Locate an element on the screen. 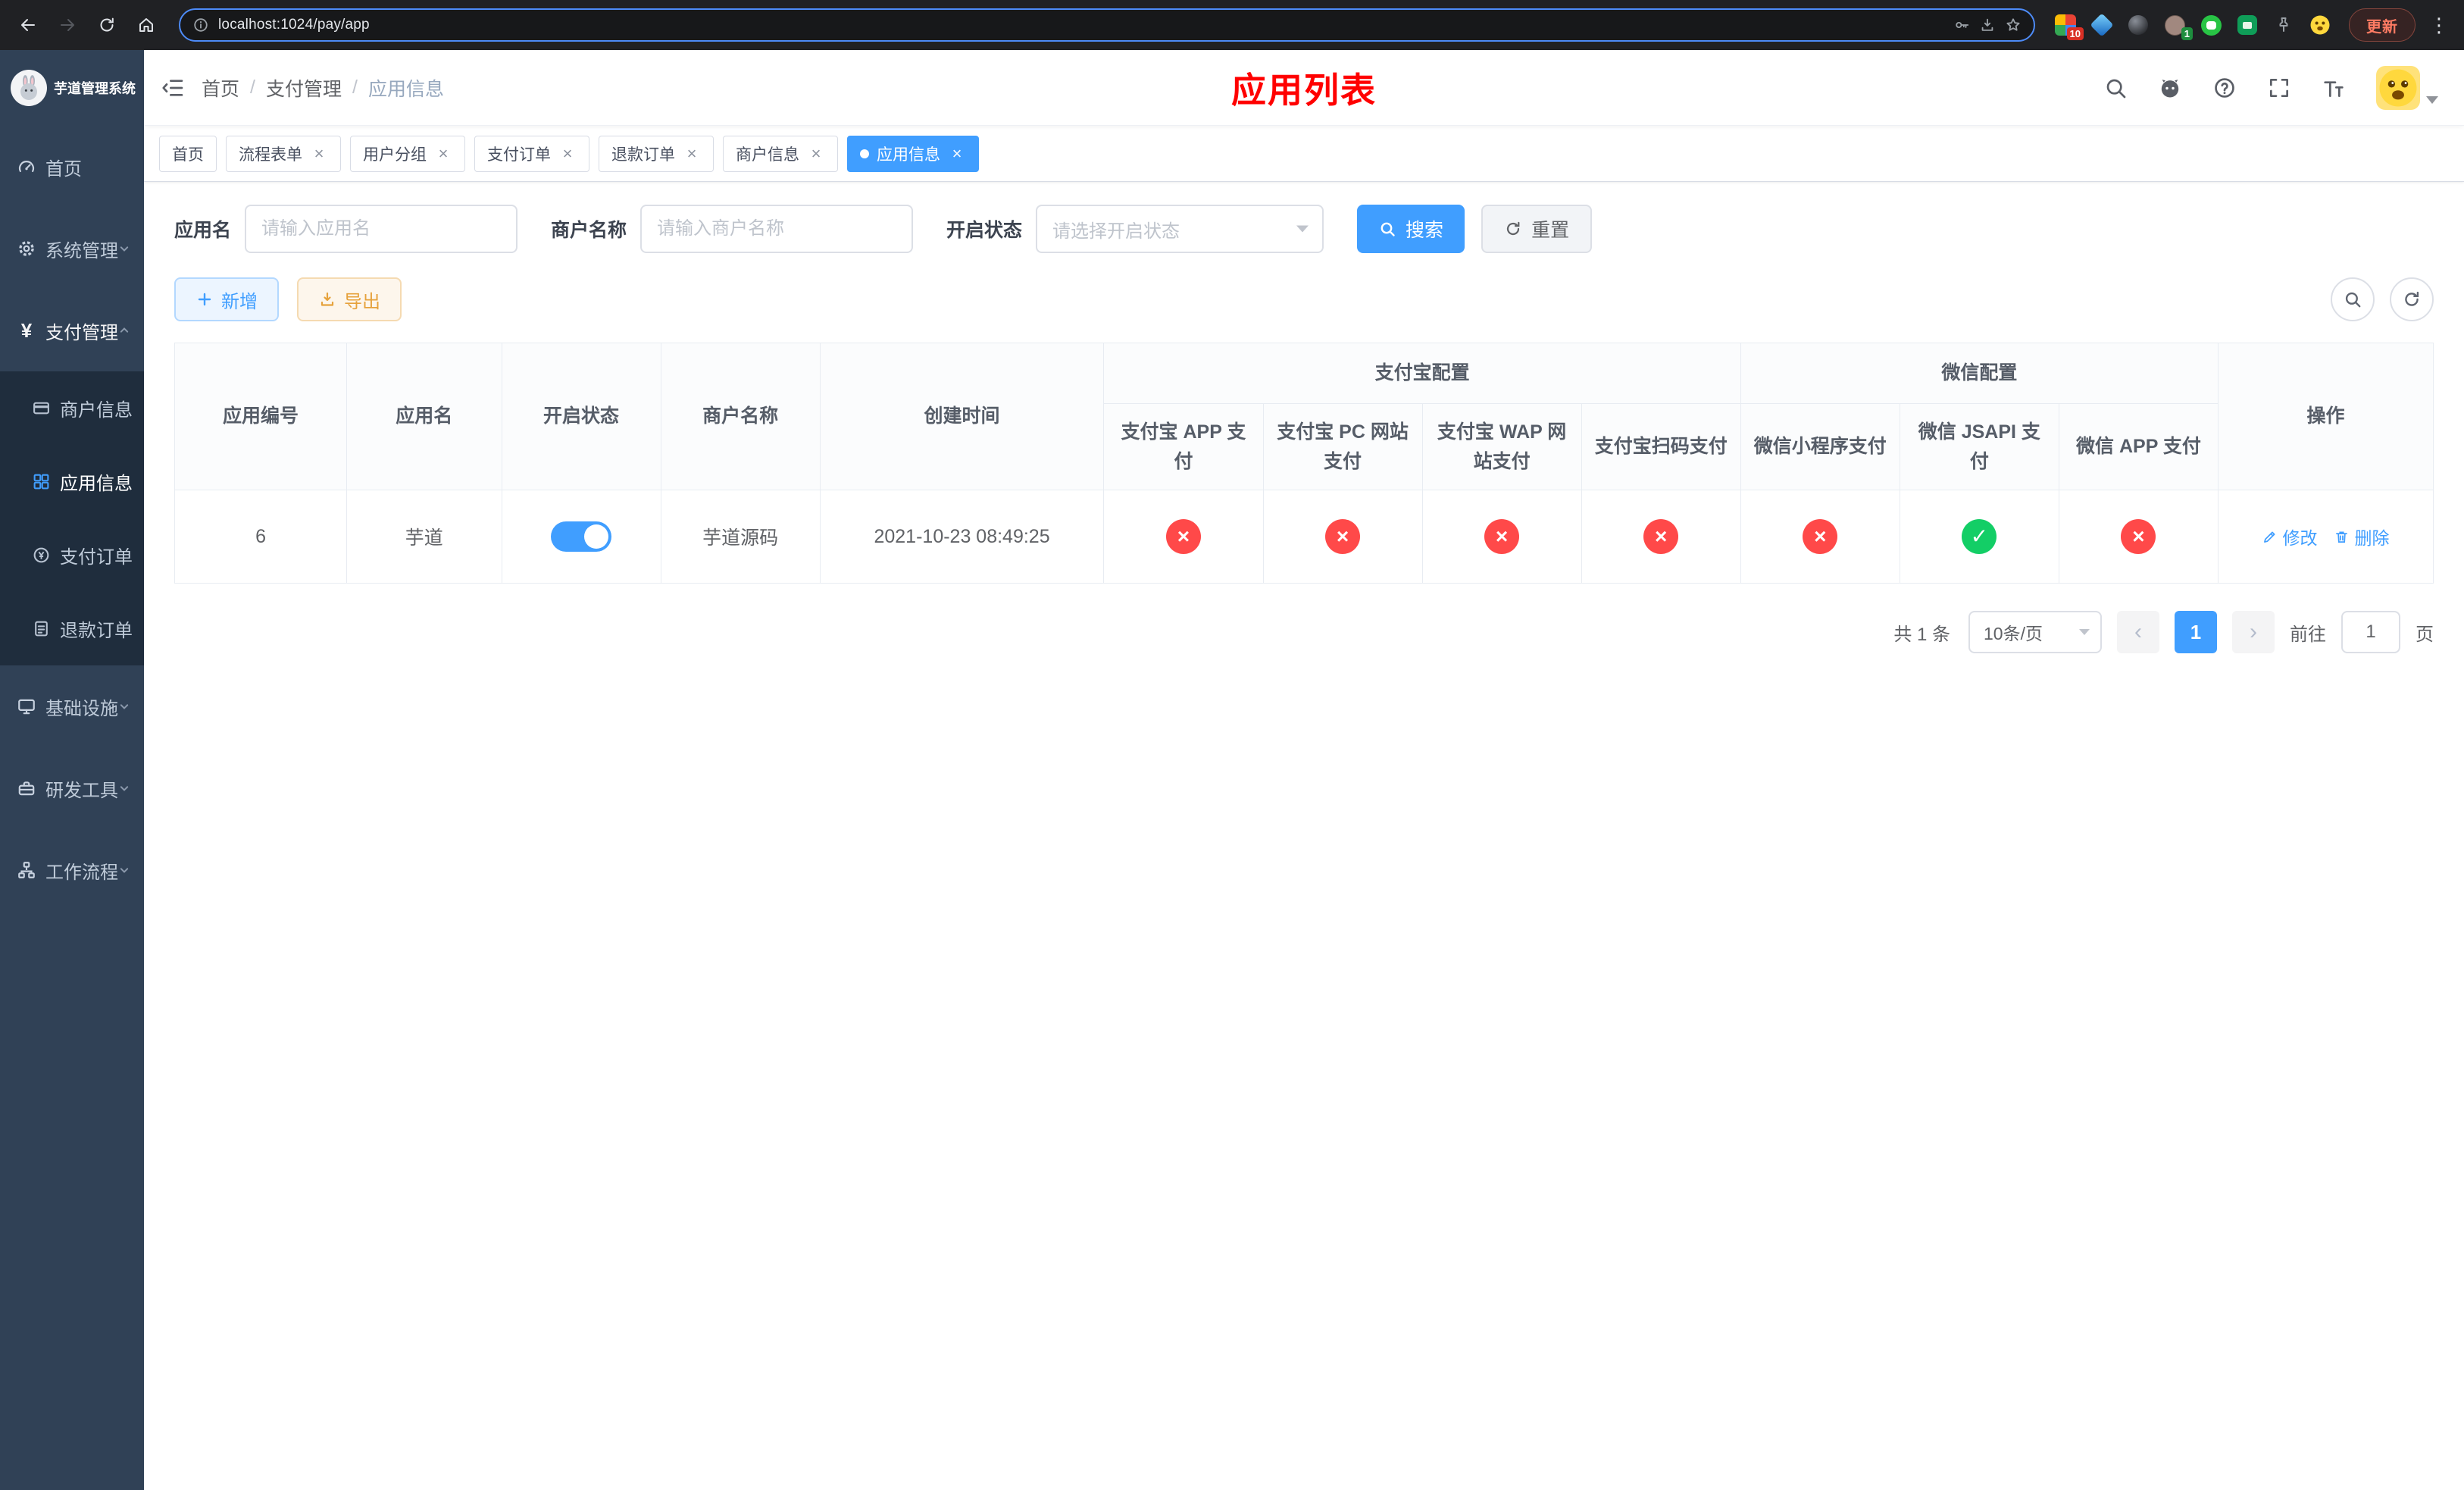  sidebar-item-home: 首页 is located at coordinates (72, 167).